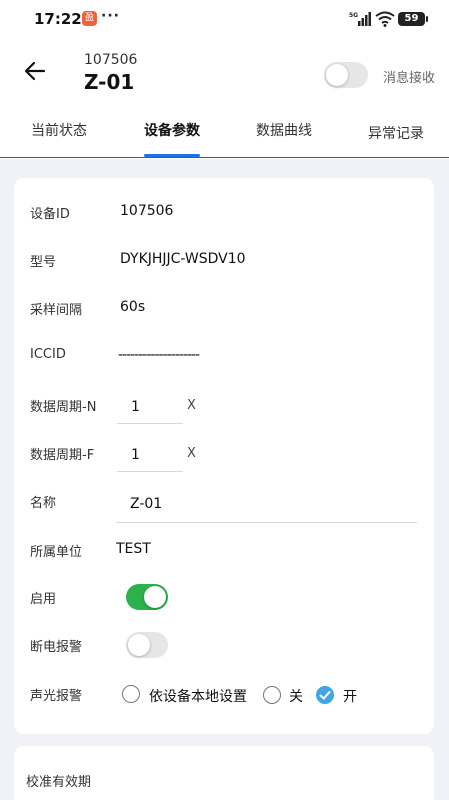  Describe the element at coordinates (48, 354) in the screenshot. I see `iccid-label: ICCID` at that location.